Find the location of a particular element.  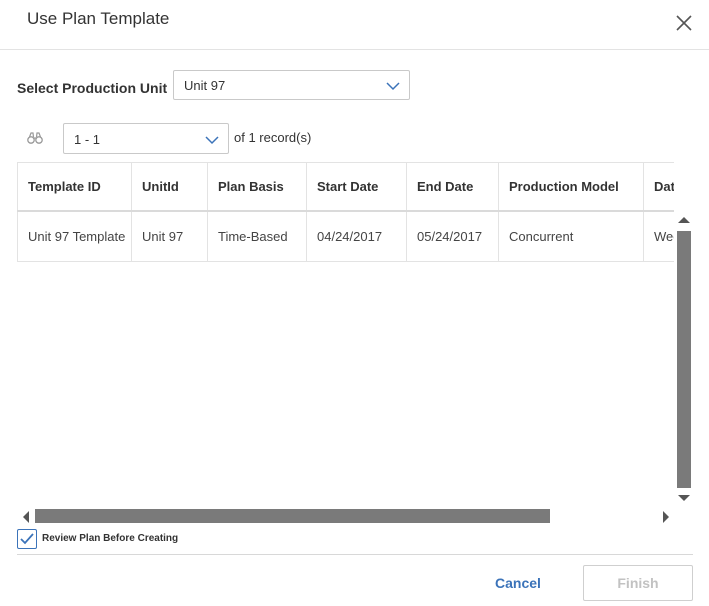

column-header-plan-basis: Plan Basis is located at coordinates (257, 187).